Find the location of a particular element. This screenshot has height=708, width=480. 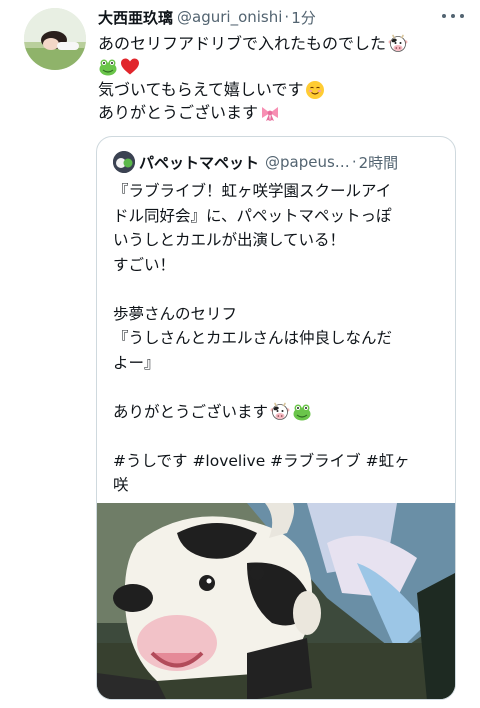

quoted-line-text: ありがとうございます is located at coordinates (191, 411).